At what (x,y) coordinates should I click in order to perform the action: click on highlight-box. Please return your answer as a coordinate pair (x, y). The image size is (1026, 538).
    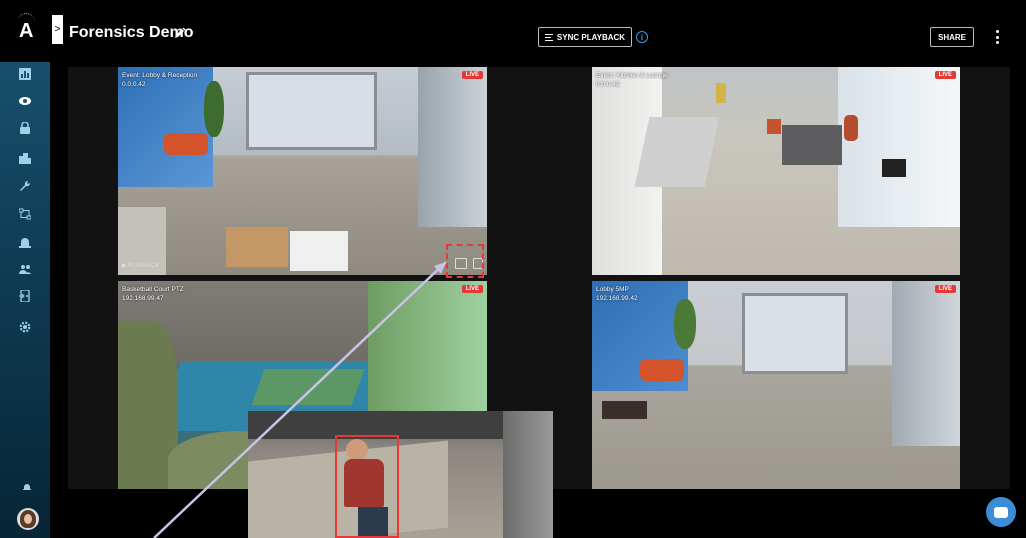
    Looking at the image, I should click on (465, 261).